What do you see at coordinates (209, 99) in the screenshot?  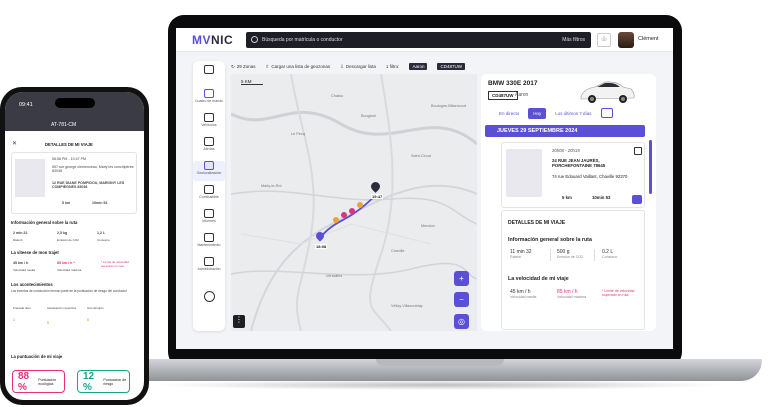 I see `sidebar-item-dashboard: Cuadro de mando` at bounding box center [209, 99].